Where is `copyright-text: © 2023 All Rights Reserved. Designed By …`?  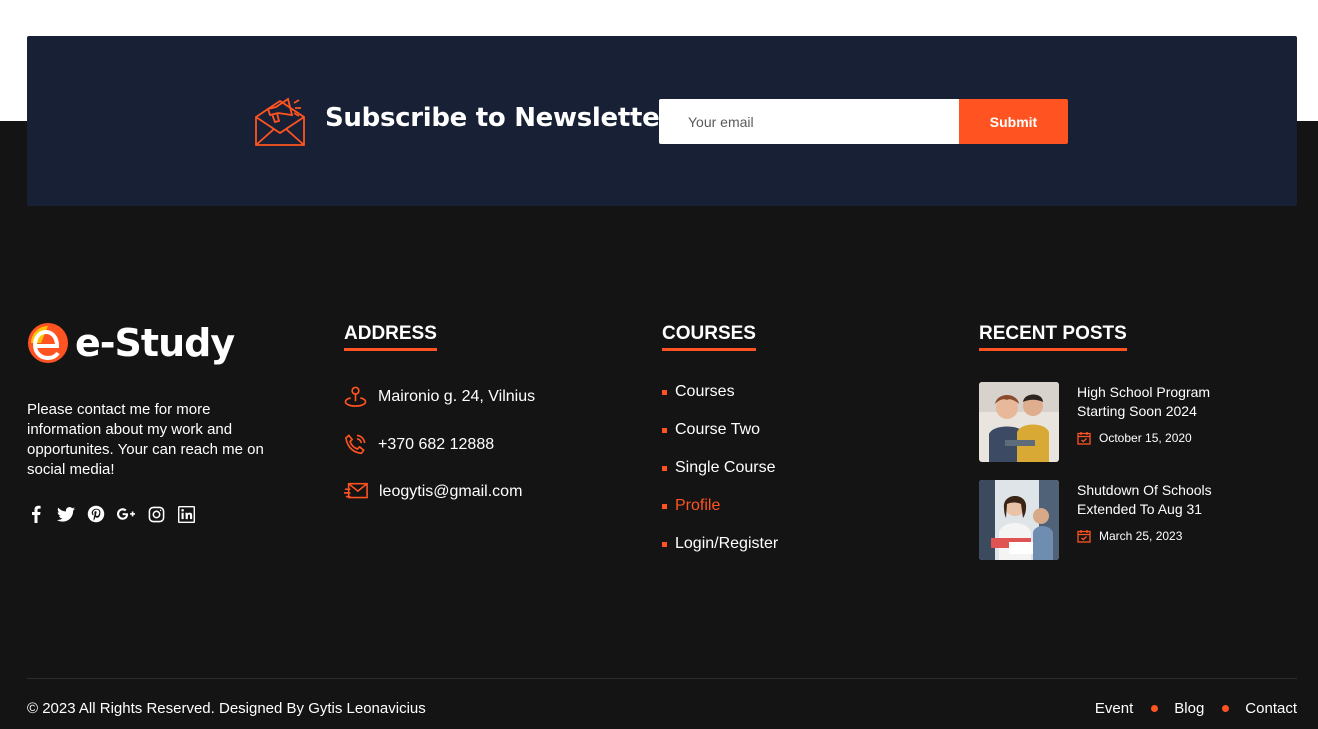 copyright-text: © 2023 All Rights Reserved. Designed By … is located at coordinates (226, 708).